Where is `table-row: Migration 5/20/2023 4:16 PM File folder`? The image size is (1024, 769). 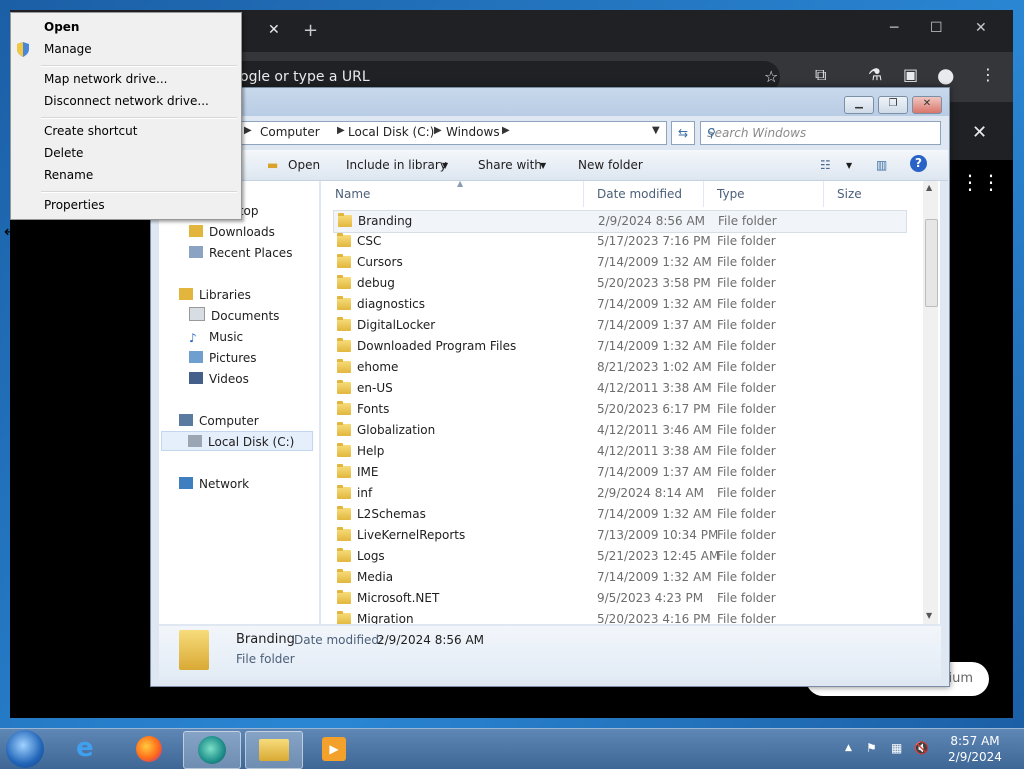 table-row: Migration 5/20/2023 4:16 PM File folder is located at coordinates (619, 616).